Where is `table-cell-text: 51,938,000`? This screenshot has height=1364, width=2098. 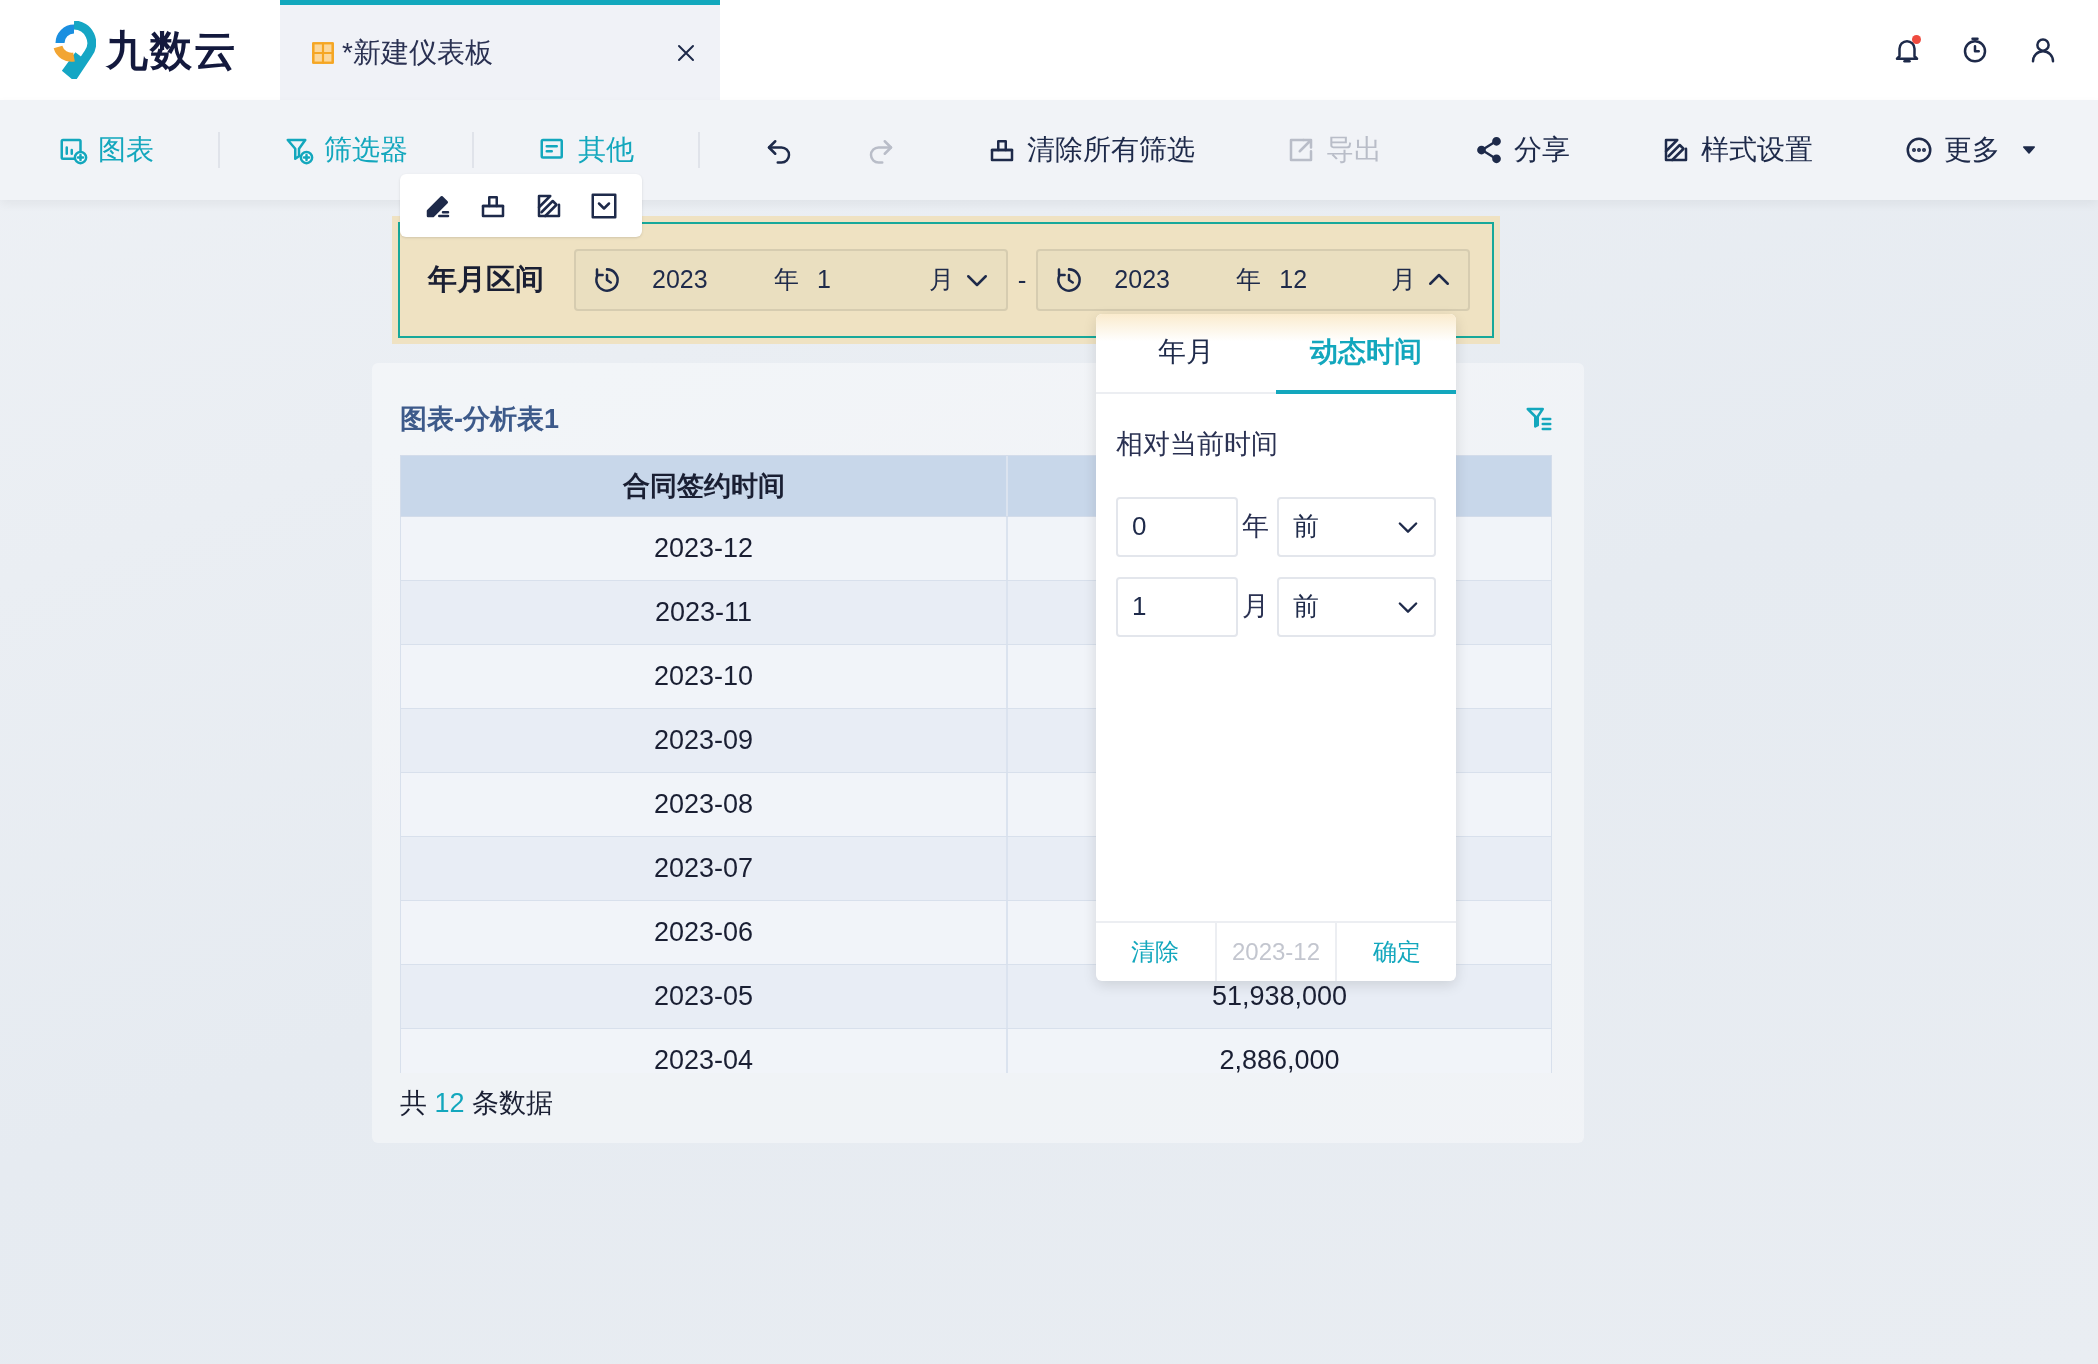 table-cell-text: 51,938,000 is located at coordinates (1279, 997).